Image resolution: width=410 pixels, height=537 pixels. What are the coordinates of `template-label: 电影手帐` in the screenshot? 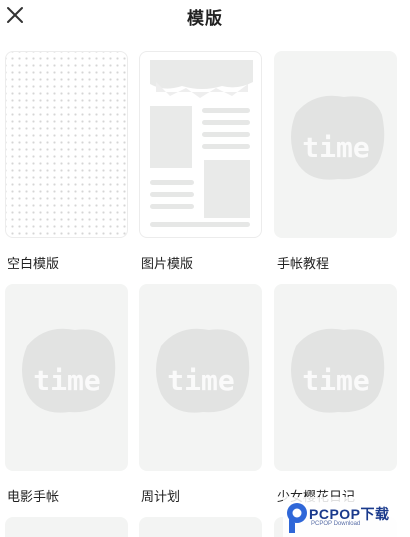 It's located at (33, 497).